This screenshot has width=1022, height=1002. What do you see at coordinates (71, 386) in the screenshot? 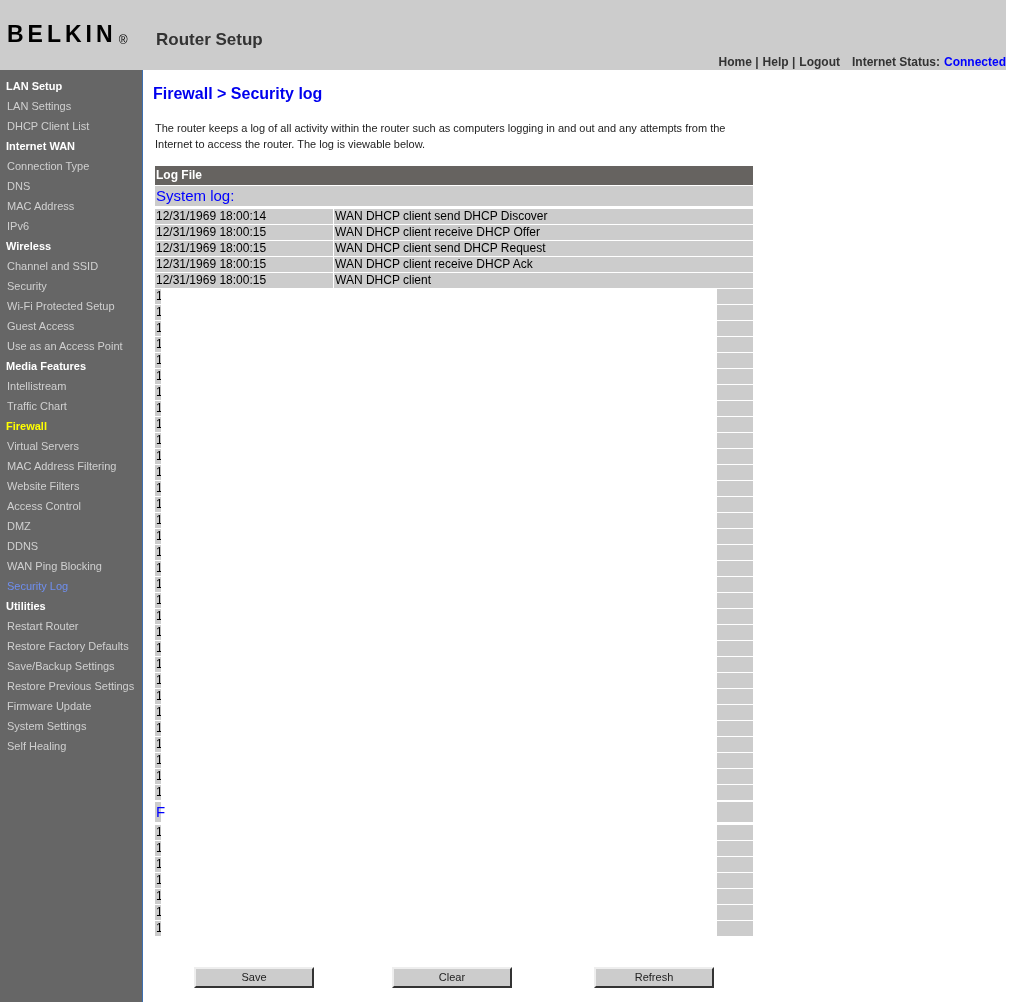
I see `sidebar-item: Intellistream` at bounding box center [71, 386].